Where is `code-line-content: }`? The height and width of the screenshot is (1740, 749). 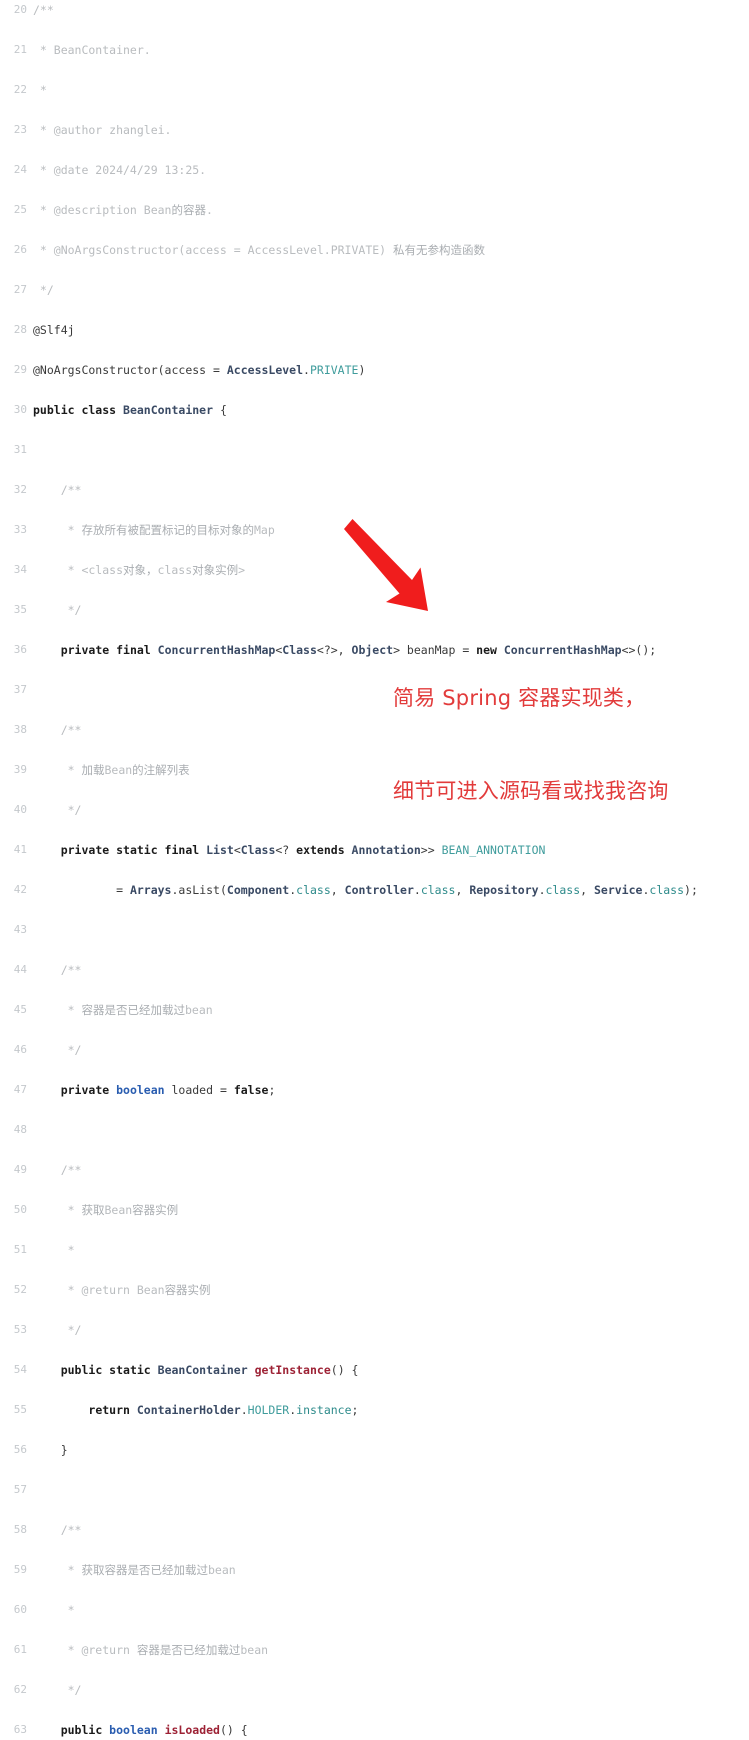
code-line-content: } is located at coordinates (50, 1450).